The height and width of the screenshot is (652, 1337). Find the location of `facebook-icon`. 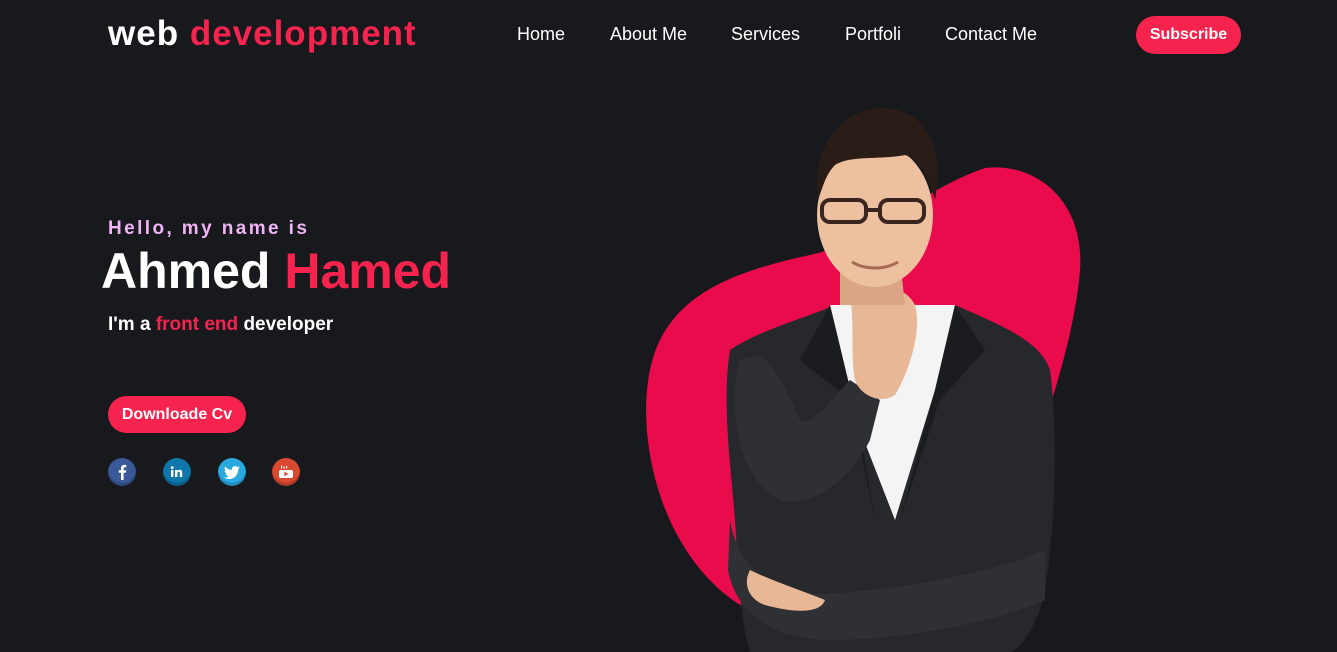

facebook-icon is located at coordinates (122, 472).